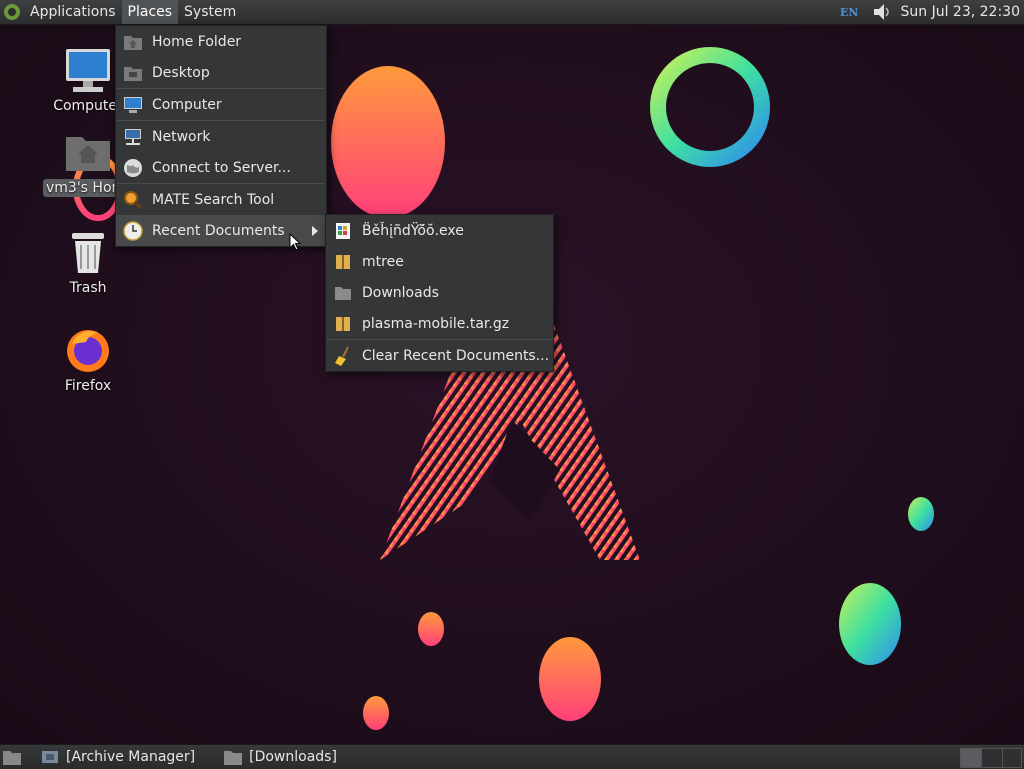  What do you see at coordinates (88, 288) in the screenshot?
I see `desktop-icon-label: Trash` at bounding box center [88, 288].